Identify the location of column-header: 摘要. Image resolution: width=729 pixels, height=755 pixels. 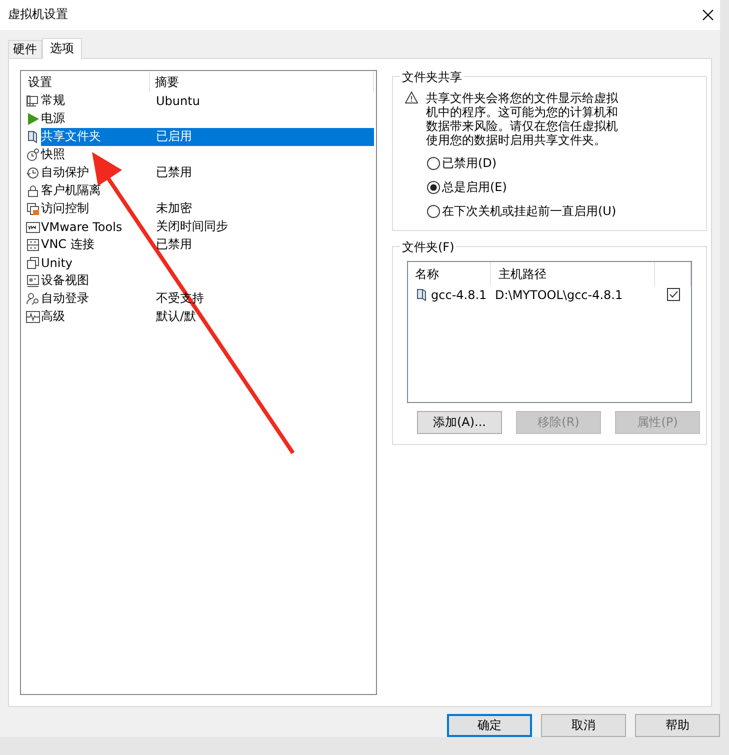
(262, 82).